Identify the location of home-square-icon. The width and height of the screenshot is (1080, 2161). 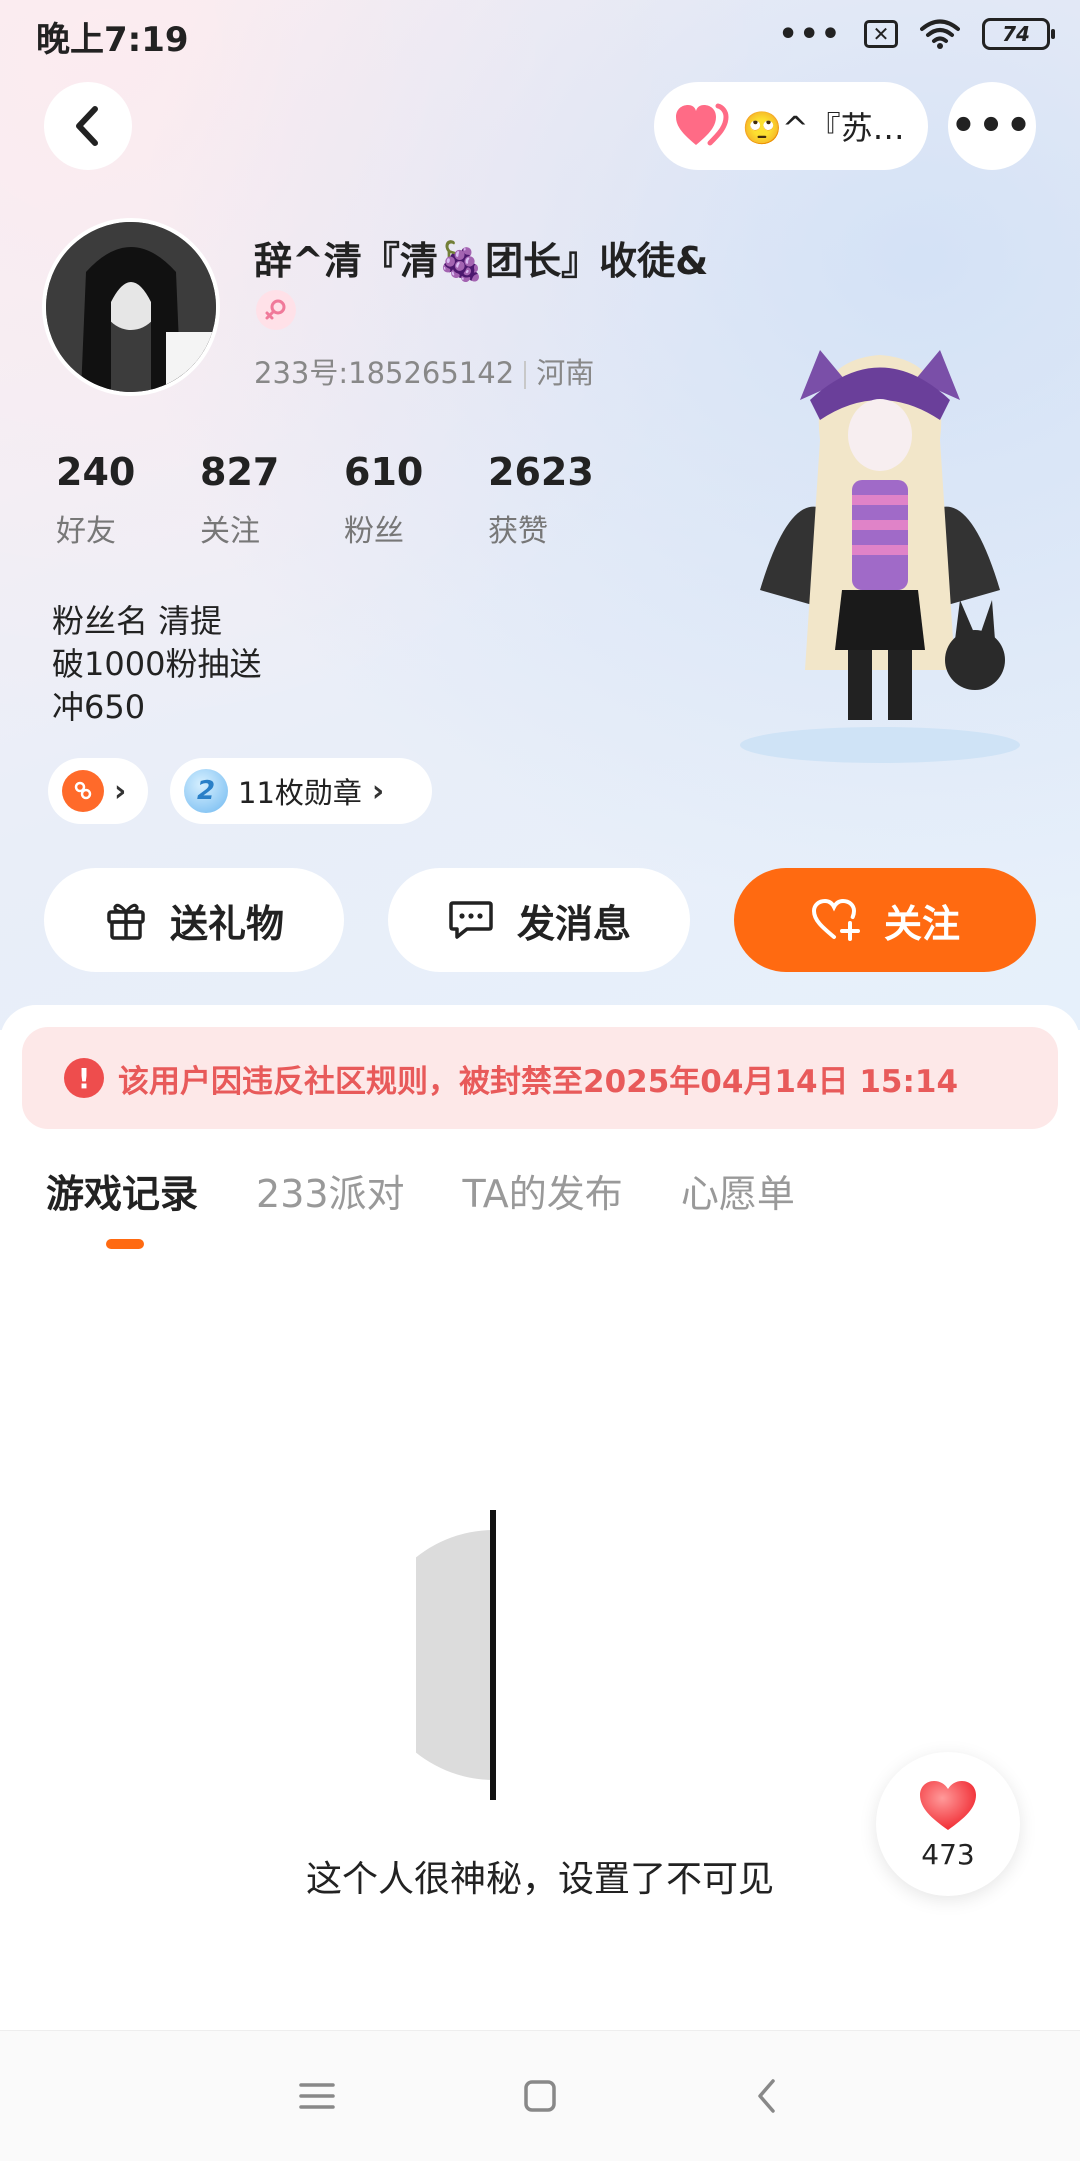
(540, 2096).